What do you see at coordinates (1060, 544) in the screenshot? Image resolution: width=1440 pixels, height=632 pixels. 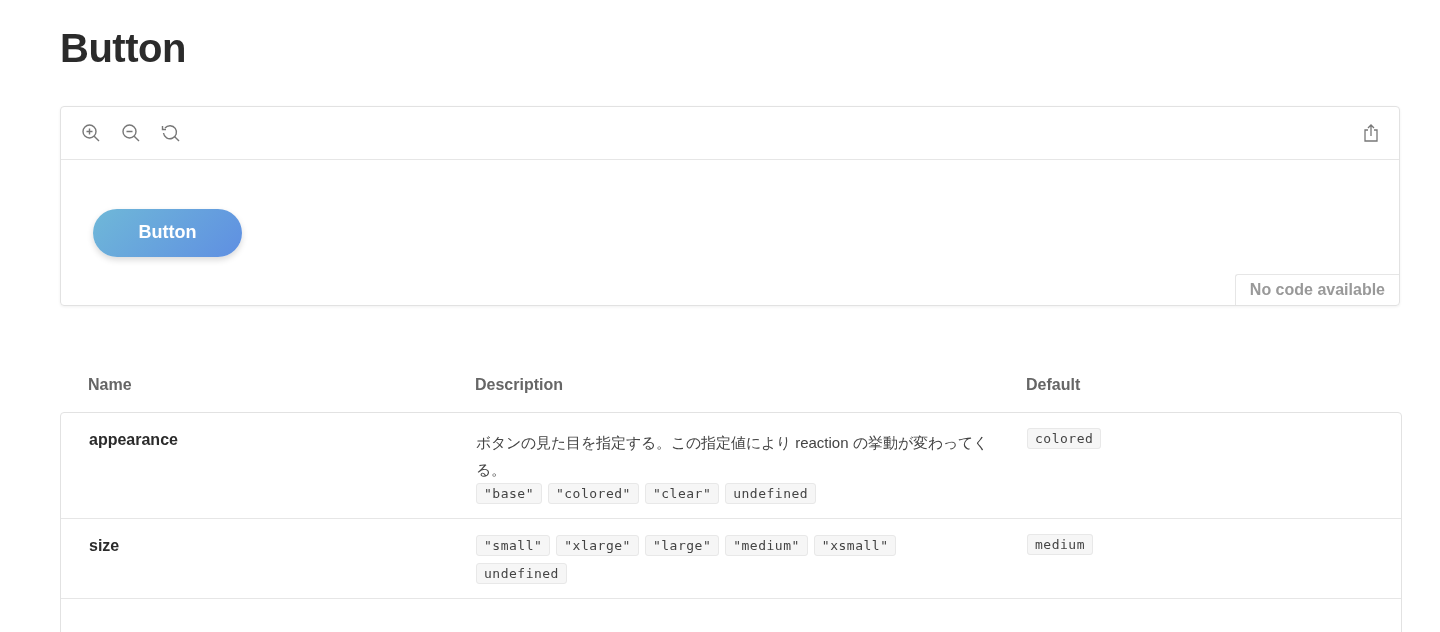 I see `default-value: medium` at bounding box center [1060, 544].